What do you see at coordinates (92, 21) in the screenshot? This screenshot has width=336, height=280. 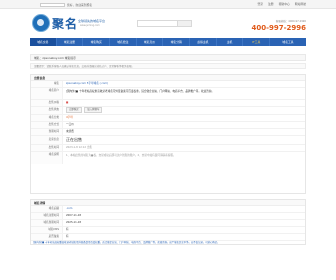 I see `brand-slogan: 全球领先的域名平台` at bounding box center [92, 21].